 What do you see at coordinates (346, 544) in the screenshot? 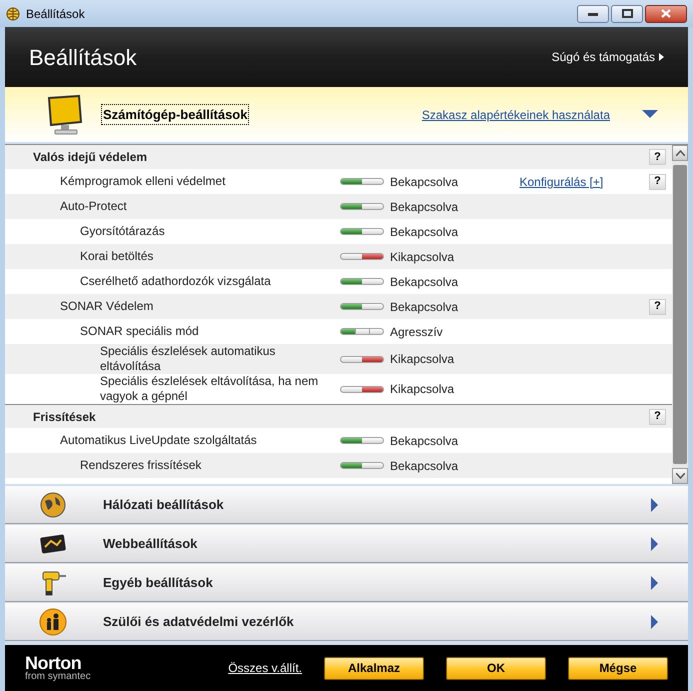
I see `category-row: Webbeállítások` at bounding box center [346, 544].